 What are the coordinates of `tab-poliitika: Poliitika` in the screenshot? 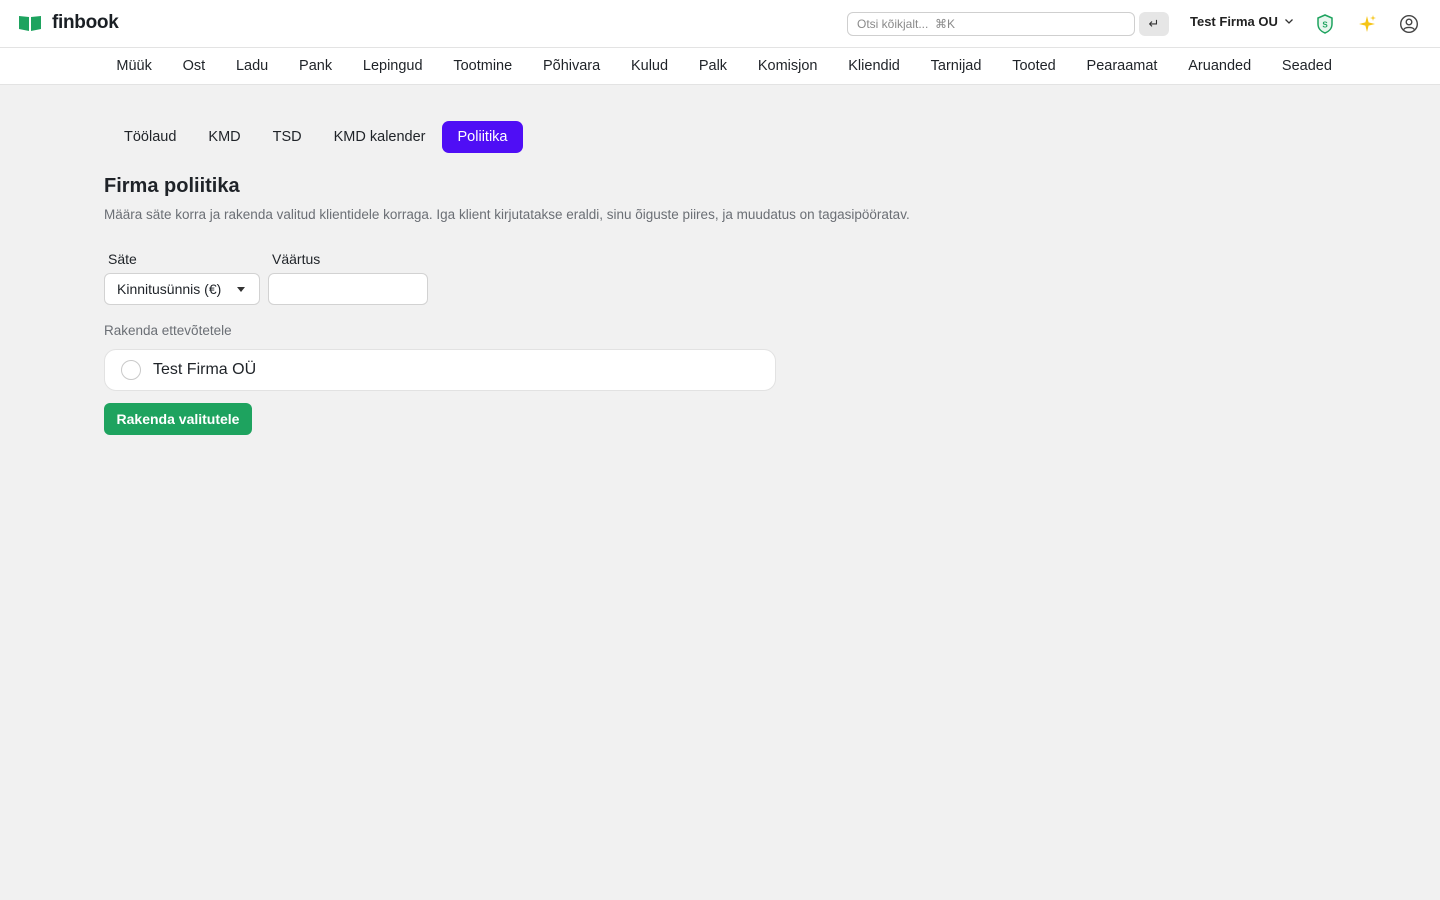 It's located at (482, 137).